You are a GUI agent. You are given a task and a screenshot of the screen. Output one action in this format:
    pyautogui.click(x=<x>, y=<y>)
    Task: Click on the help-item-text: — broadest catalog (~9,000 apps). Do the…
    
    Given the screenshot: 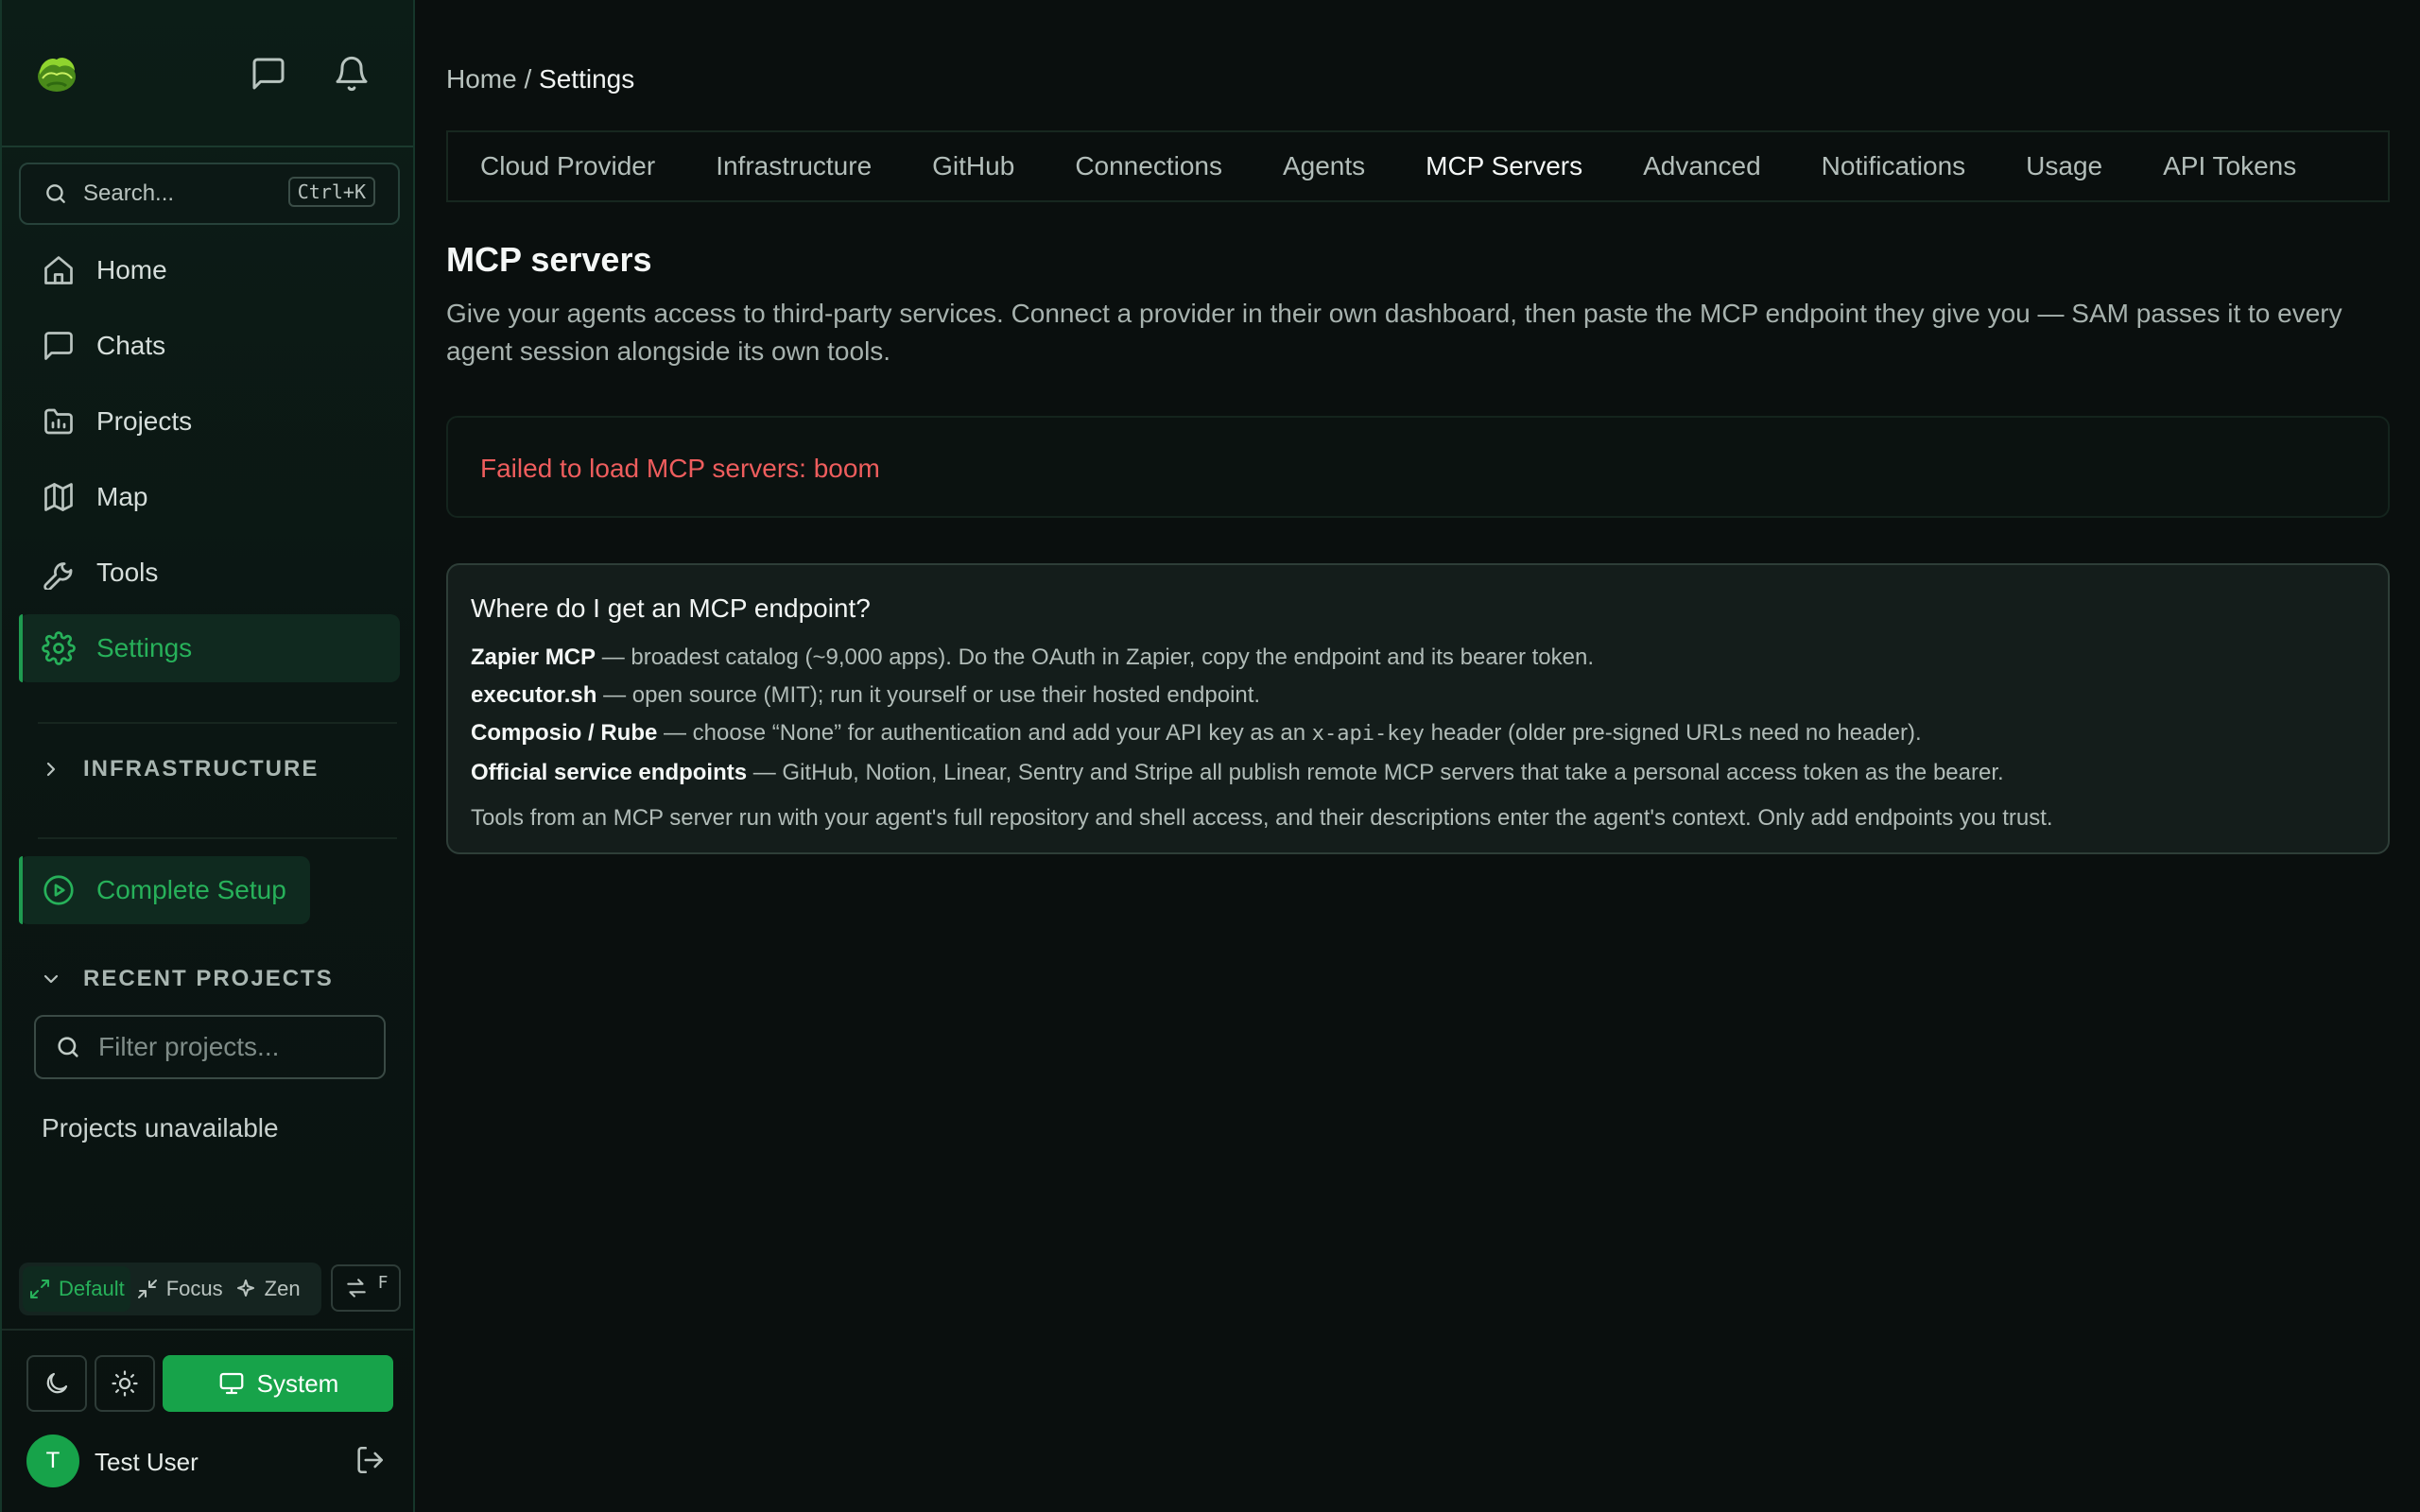 What is the action you would take?
    pyautogui.click(x=1096, y=657)
    